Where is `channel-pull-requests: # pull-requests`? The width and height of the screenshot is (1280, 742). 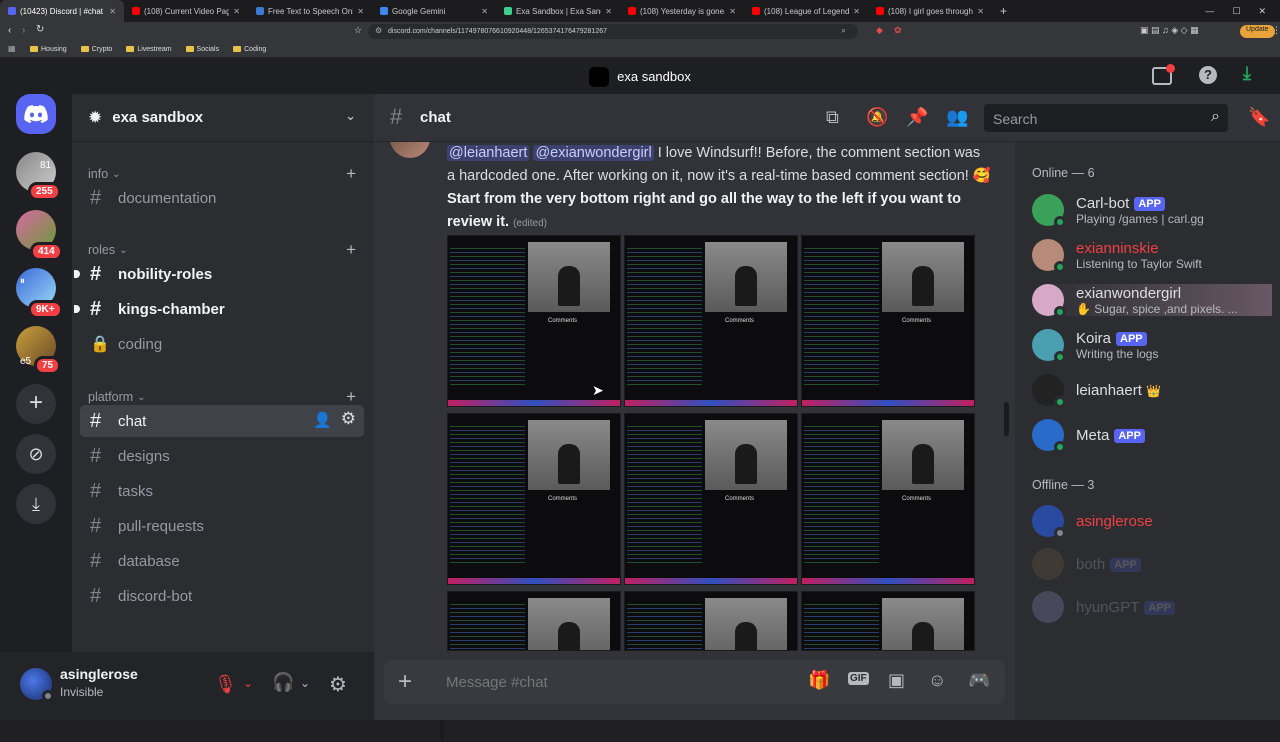
channel-pull-requests: # pull-requests is located at coordinates (222, 526).